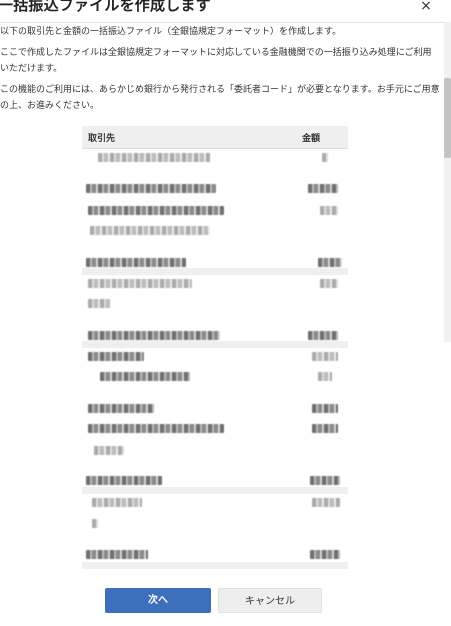  Describe the element at coordinates (215, 137) in the screenshot. I see `table-header: 取引先 金額` at that location.